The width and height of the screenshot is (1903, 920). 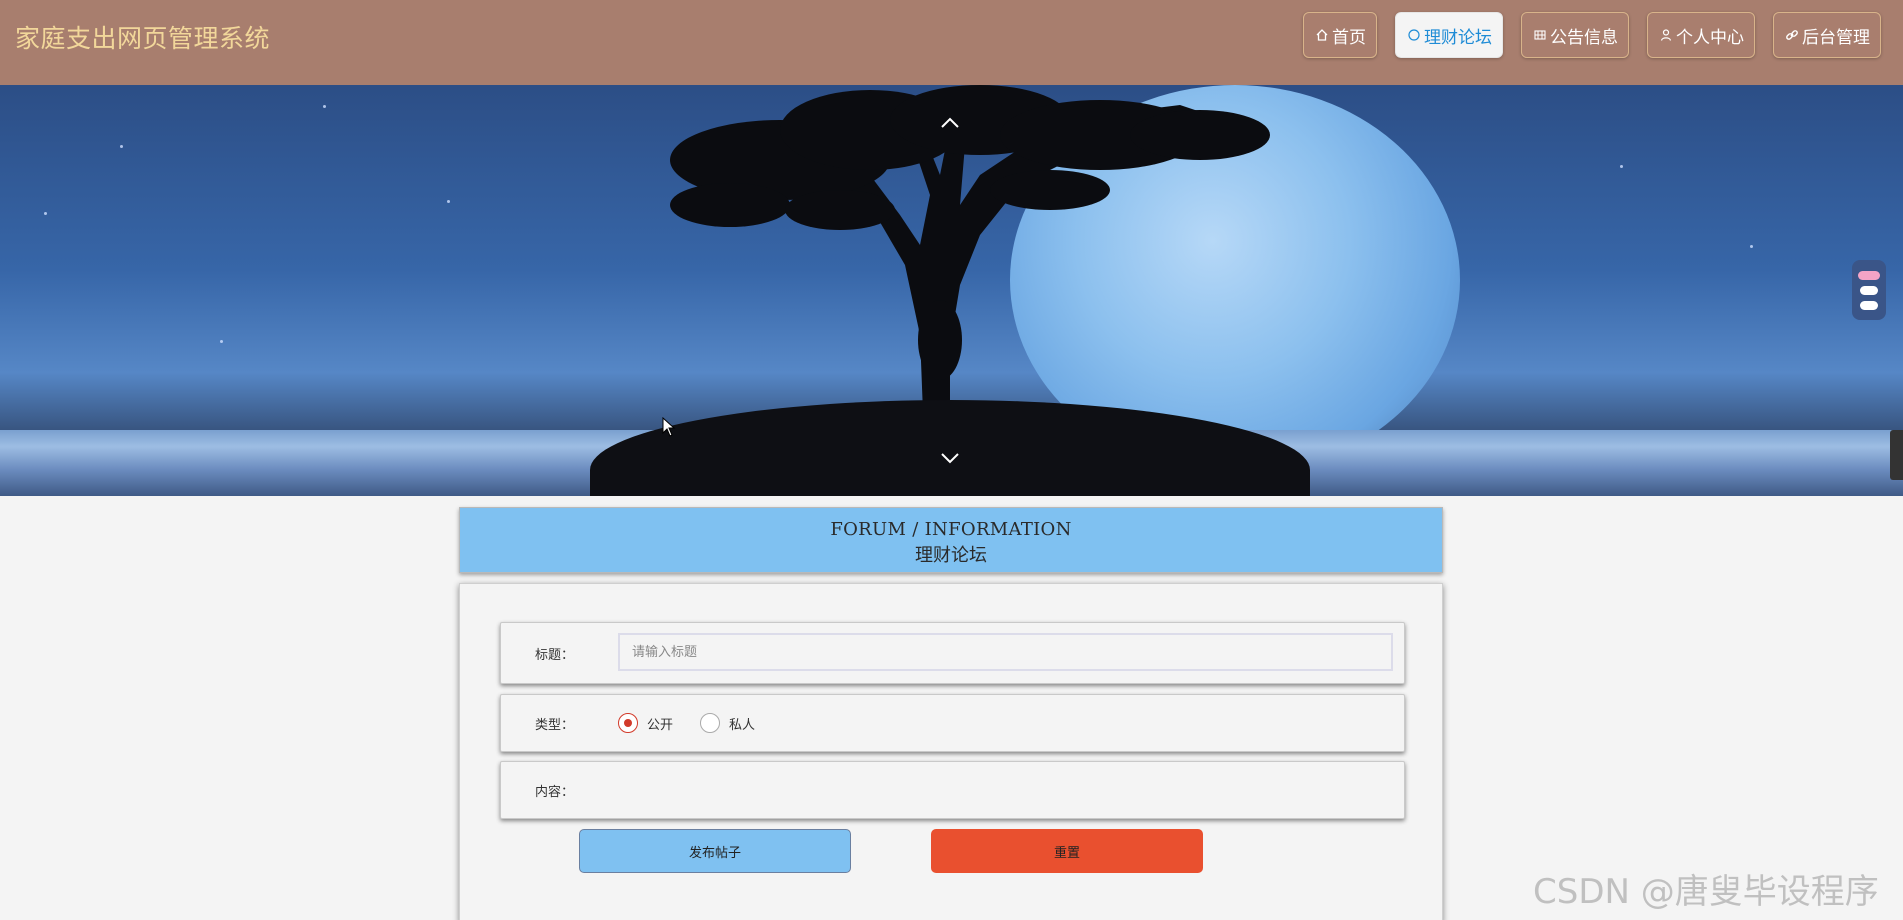 I want to click on nav-notice-button: 公告信息, so click(x=1575, y=35).